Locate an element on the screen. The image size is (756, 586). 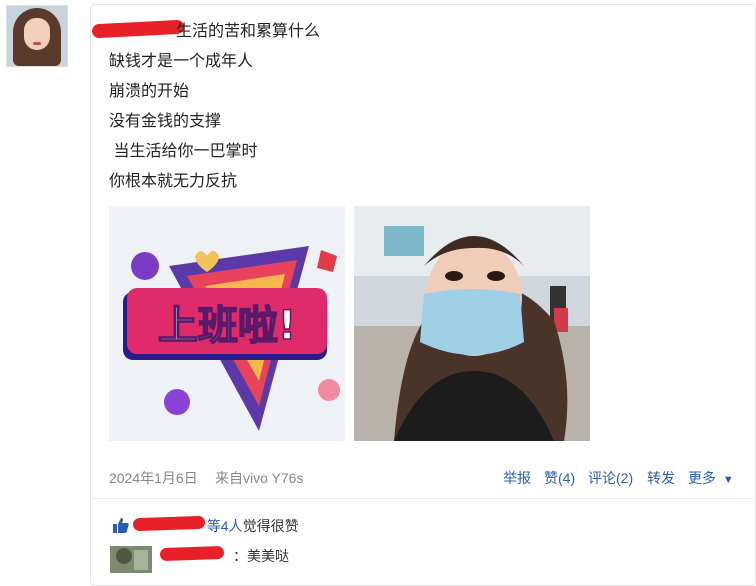
post-line-3: 崩溃的开始 is located at coordinates (149, 91).